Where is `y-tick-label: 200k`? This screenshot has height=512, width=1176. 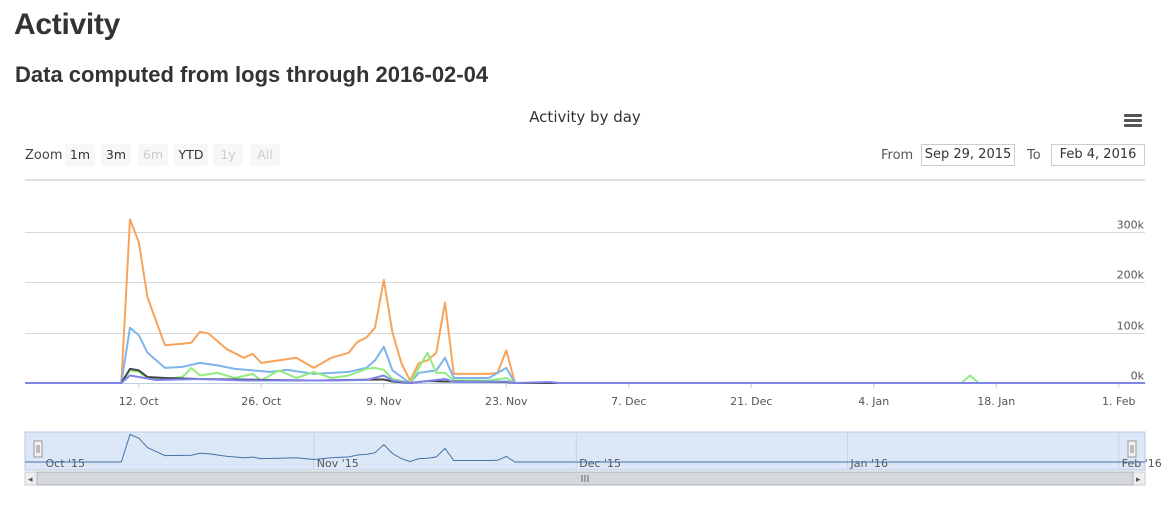
y-tick-label: 200k is located at coordinates (1131, 275).